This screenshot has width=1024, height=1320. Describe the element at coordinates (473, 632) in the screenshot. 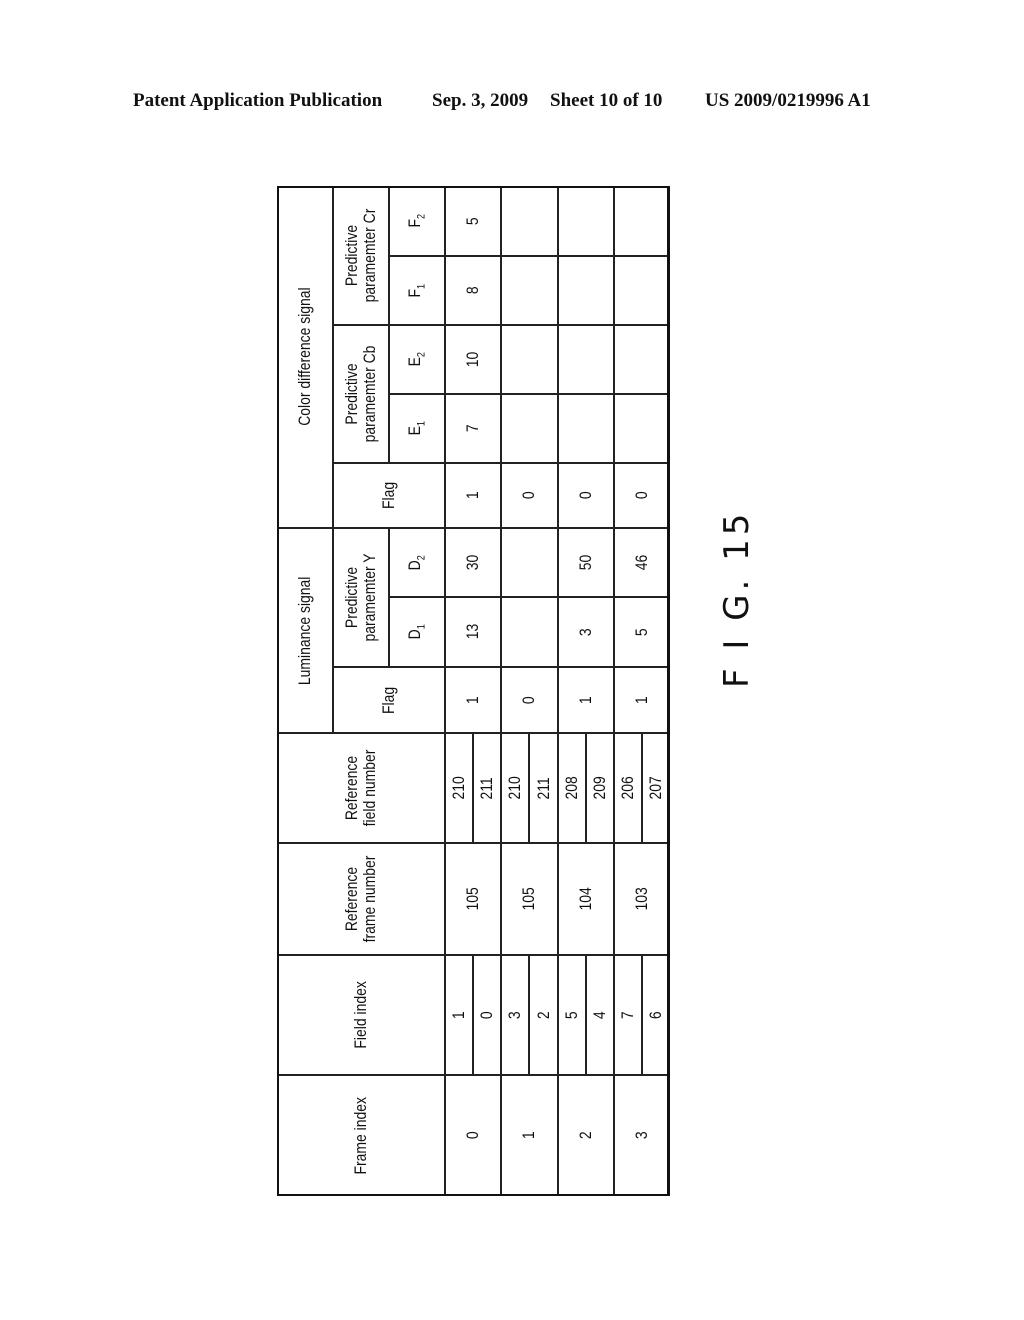

I see `cell-d1: 13` at that location.